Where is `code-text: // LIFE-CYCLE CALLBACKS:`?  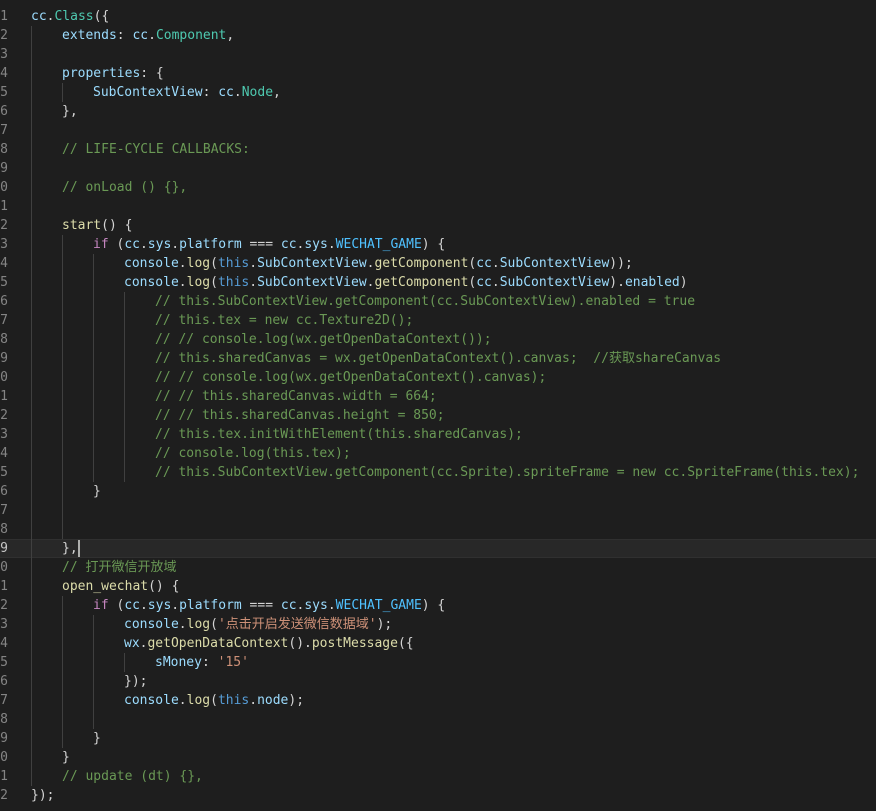 code-text: // LIFE-CYCLE CALLBACKS: is located at coordinates (156, 149).